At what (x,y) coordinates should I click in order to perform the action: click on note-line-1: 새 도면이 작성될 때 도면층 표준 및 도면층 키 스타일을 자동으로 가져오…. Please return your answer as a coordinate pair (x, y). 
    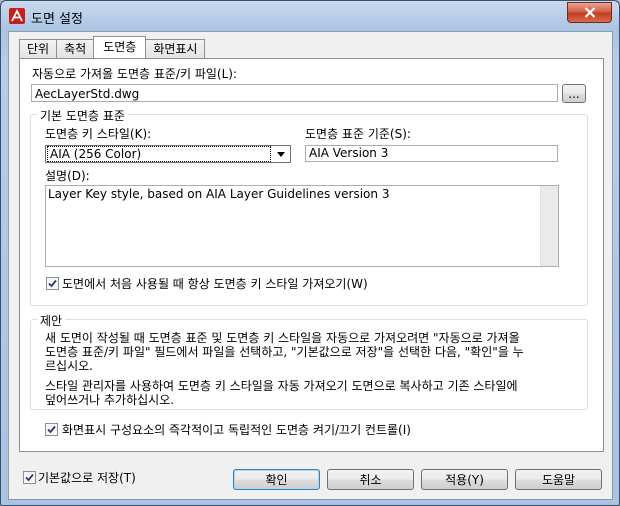
    Looking at the image, I should click on (282, 338).